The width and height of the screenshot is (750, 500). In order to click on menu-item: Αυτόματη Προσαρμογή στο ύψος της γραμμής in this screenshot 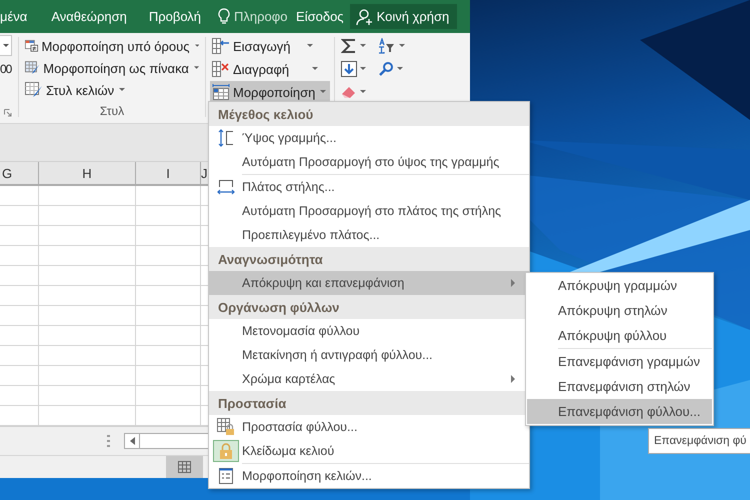, I will do `click(369, 162)`.